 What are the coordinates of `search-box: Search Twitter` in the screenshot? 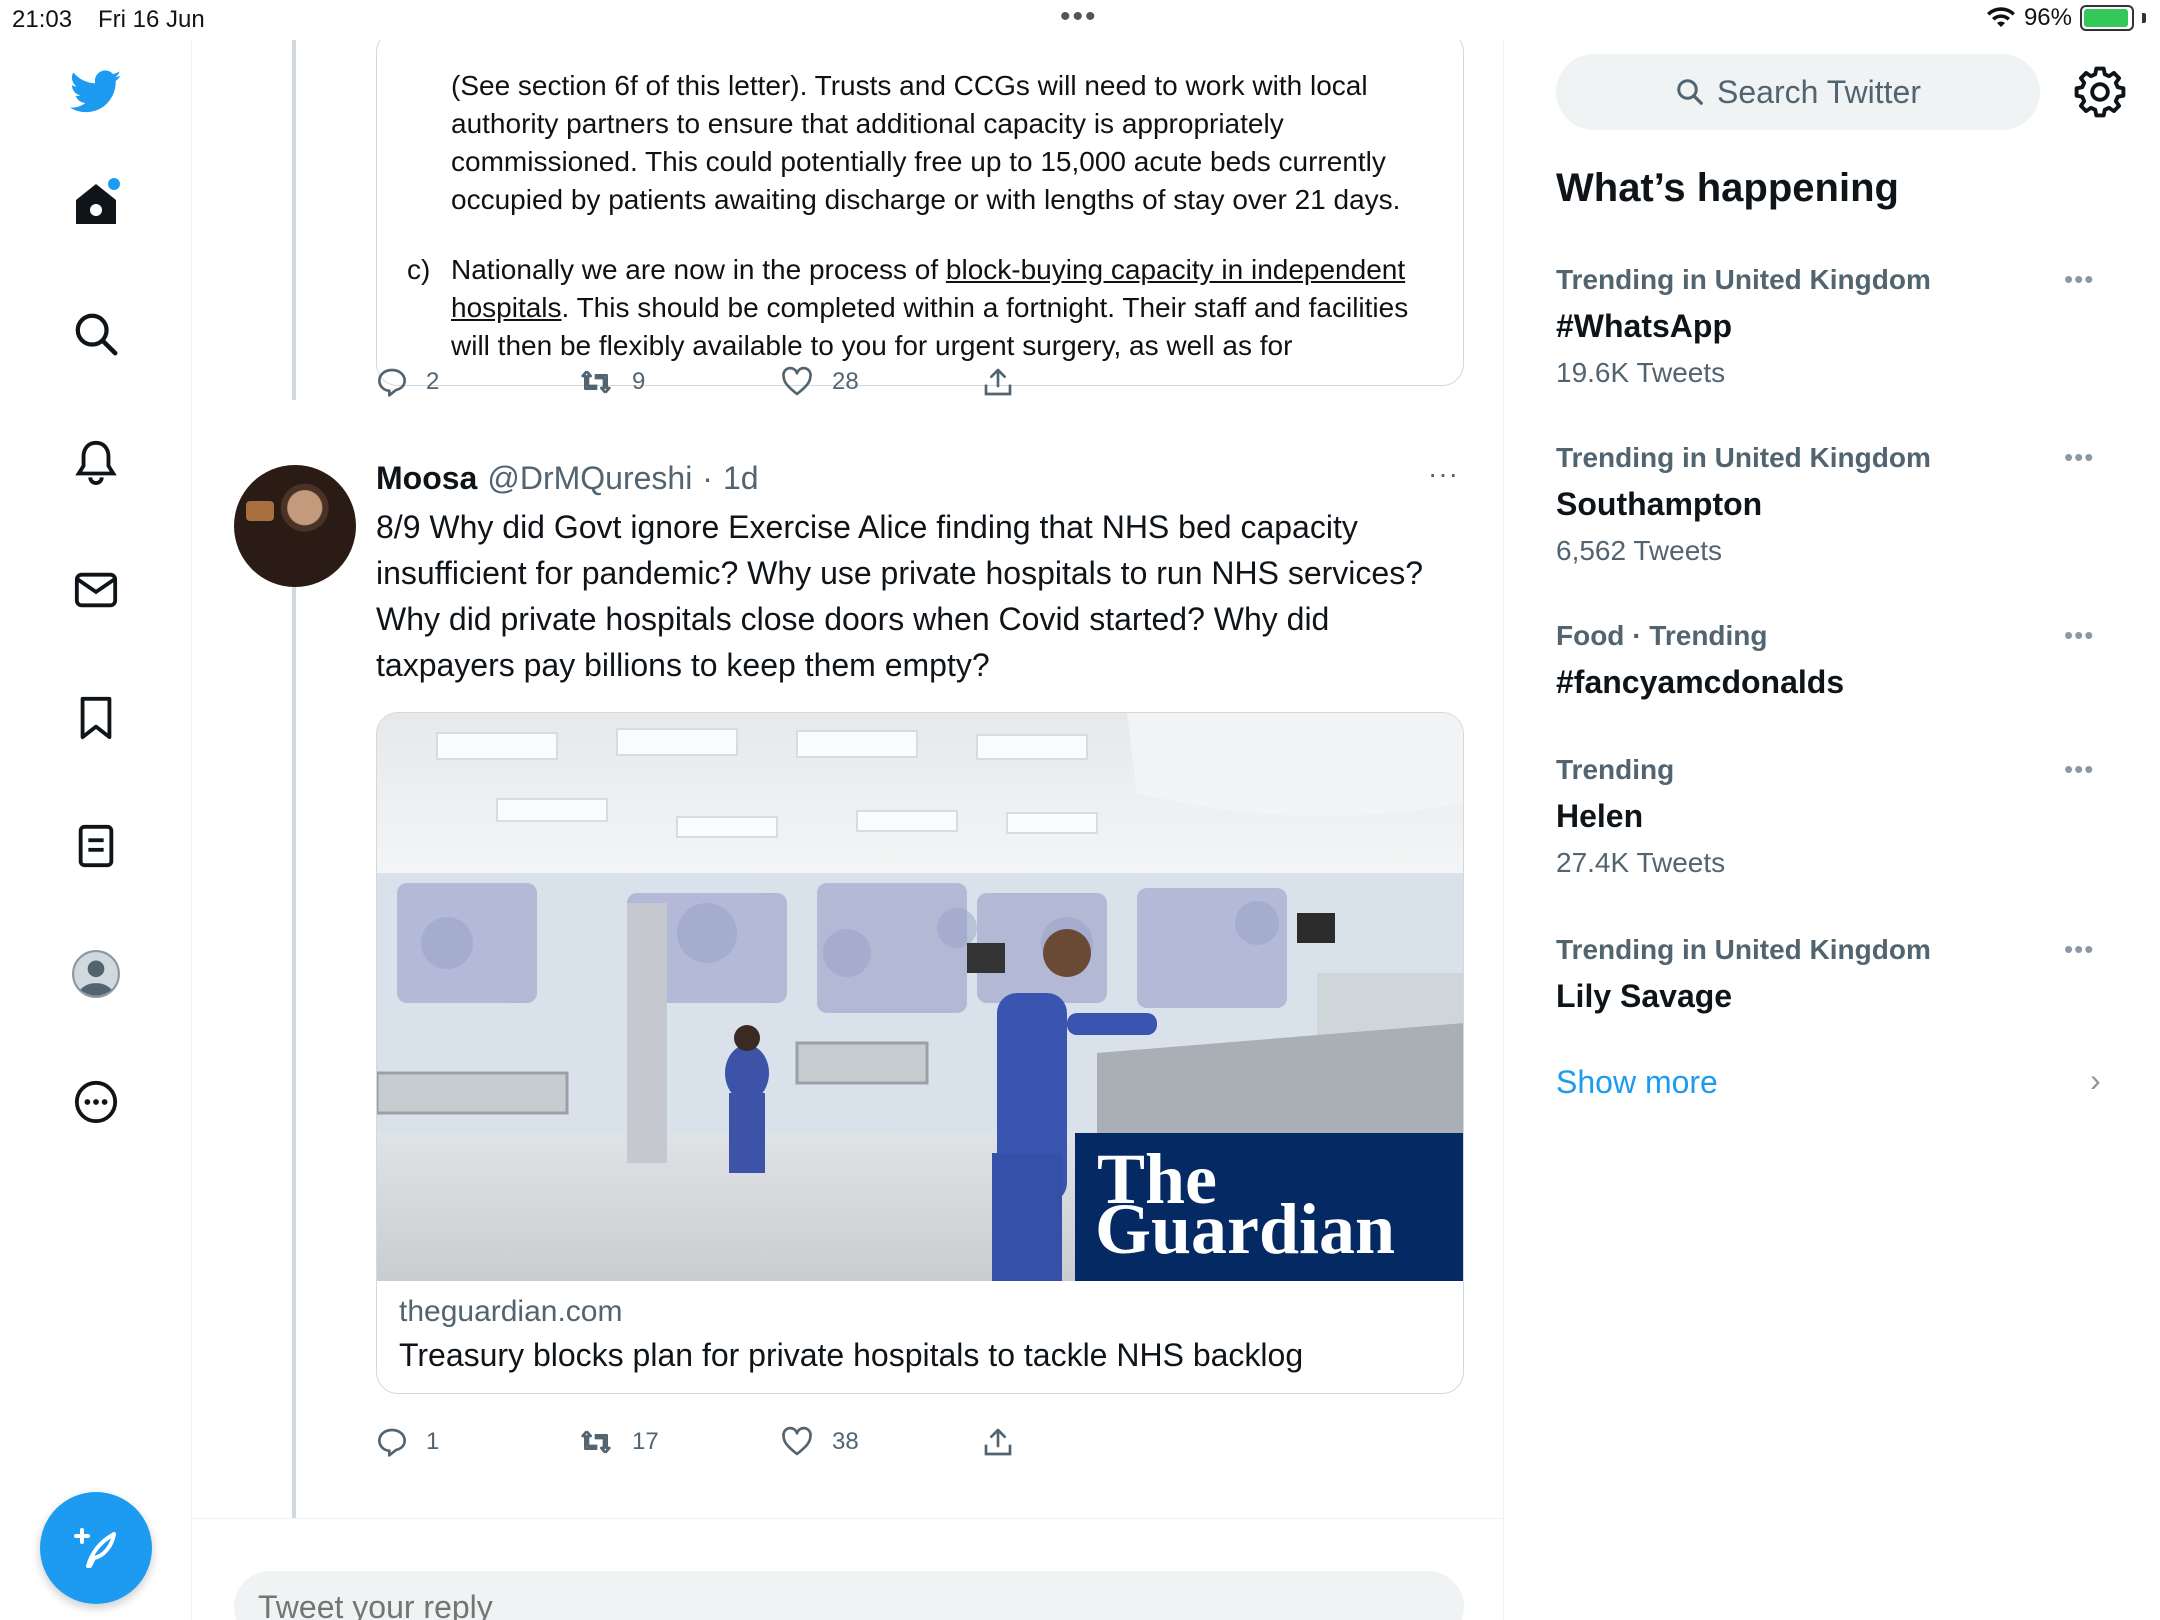 It's located at (1798, 92).